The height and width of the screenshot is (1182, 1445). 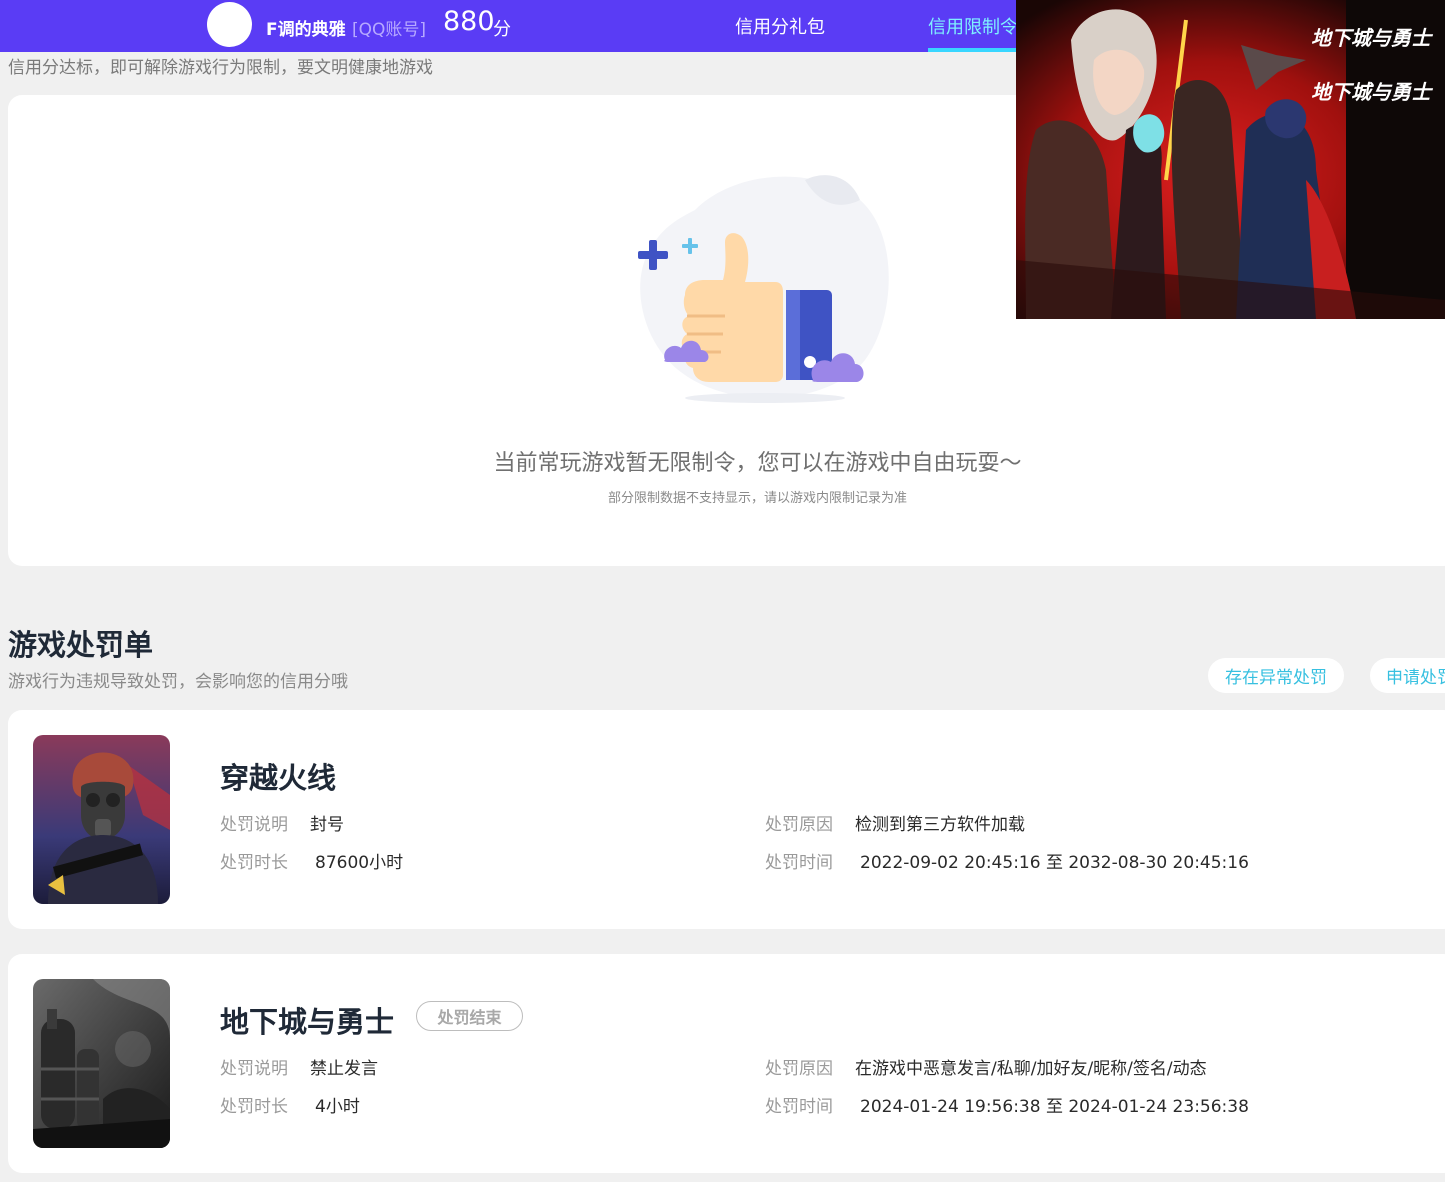 I want to click on username: F调的典雅, so click(x=306, y=30).